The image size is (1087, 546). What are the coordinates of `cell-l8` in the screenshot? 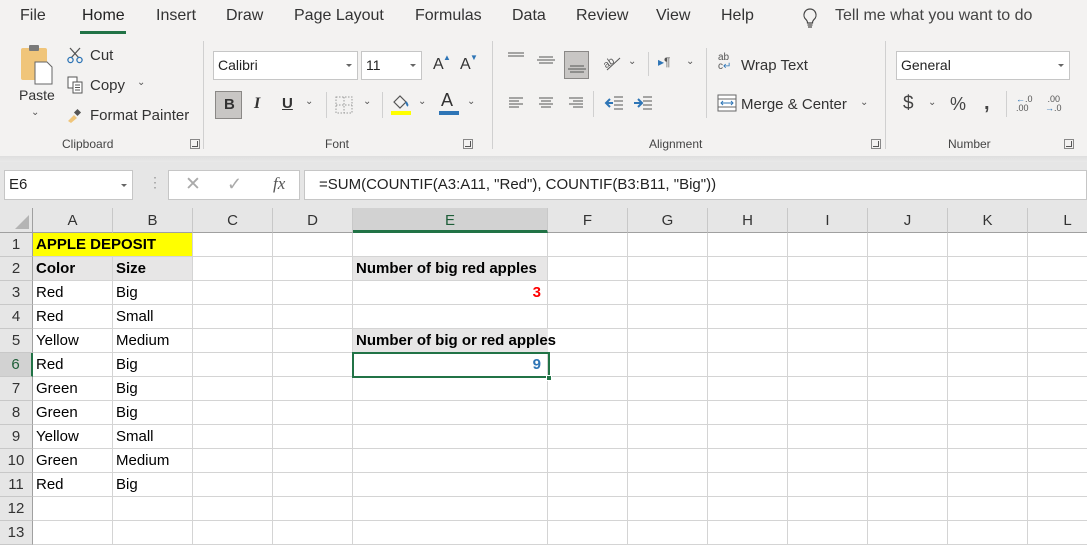 It's located at (1057, 413).